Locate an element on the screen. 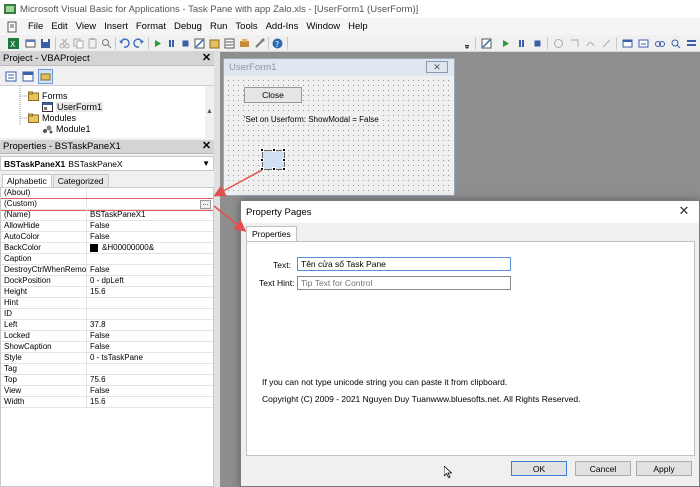  immediate-window-icon is located at coordinates (643, 43).